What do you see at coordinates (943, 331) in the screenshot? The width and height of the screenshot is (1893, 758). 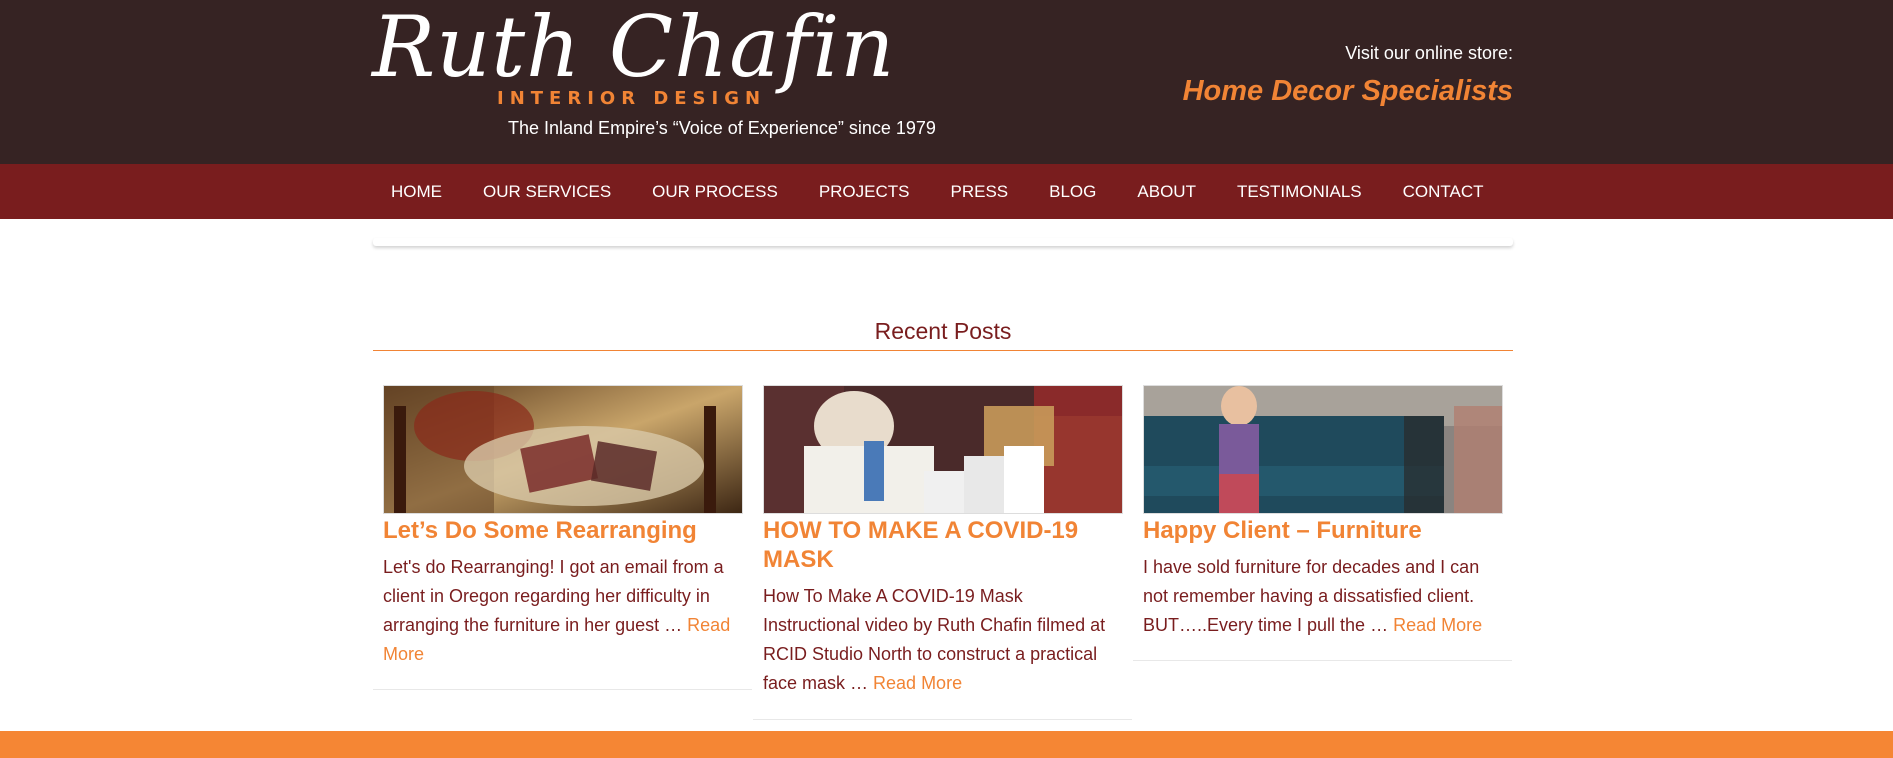 I see `recent-posts-title: Recent Posts` at bounding box center [943, 331].